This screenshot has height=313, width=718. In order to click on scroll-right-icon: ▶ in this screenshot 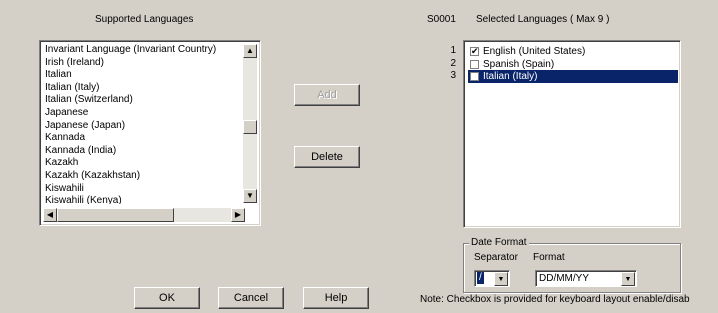, I will do `click(238, 215)`.